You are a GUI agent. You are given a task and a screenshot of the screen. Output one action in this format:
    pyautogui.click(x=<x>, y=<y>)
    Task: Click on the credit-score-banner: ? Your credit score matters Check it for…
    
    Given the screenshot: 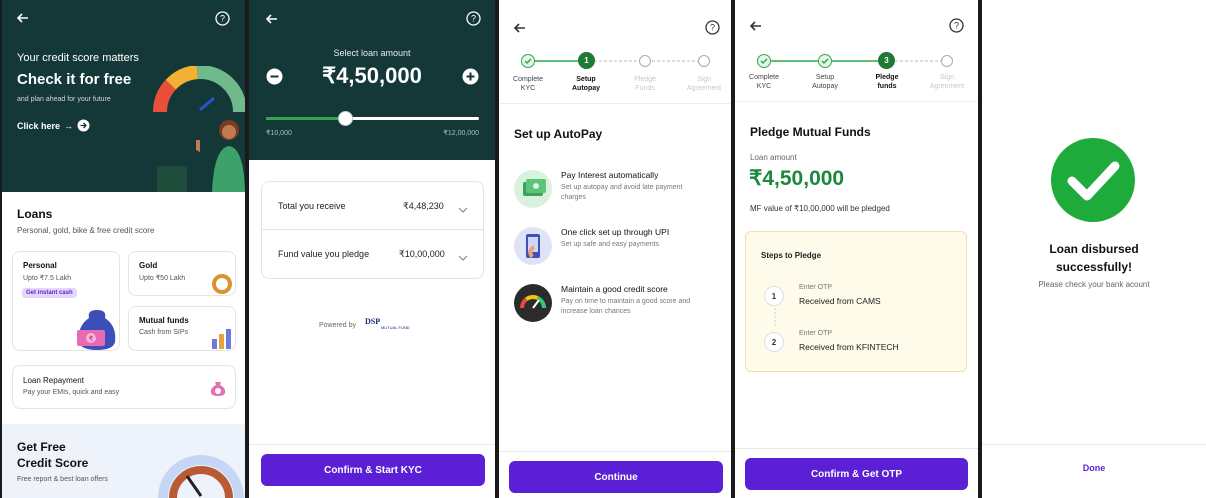 What is the action you would take?
    pyautogui.click(x=123, y=96)
    